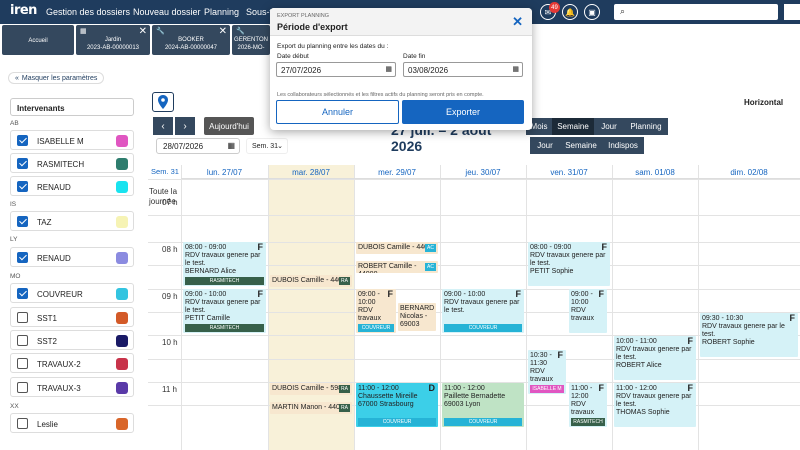 The width and height of the screenshot is (800, 450). I want to click on view-week-button: Semaine, so click(573, 126).